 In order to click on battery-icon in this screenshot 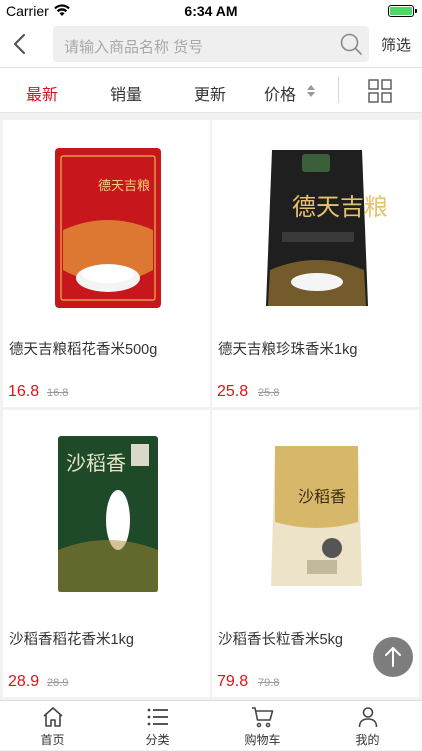, I will do `click(402, 11)`.